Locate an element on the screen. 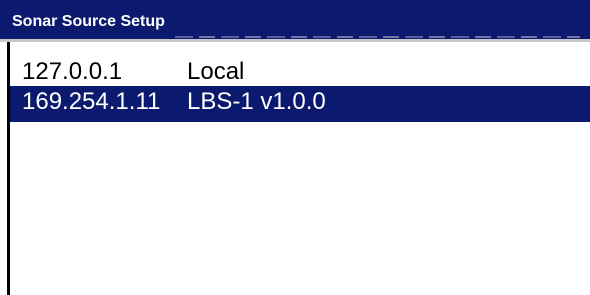 Image resolution: width=590 pixels, height=295 pixels. source-address: 169.254.1.11 is located at coordinates (91, 101).